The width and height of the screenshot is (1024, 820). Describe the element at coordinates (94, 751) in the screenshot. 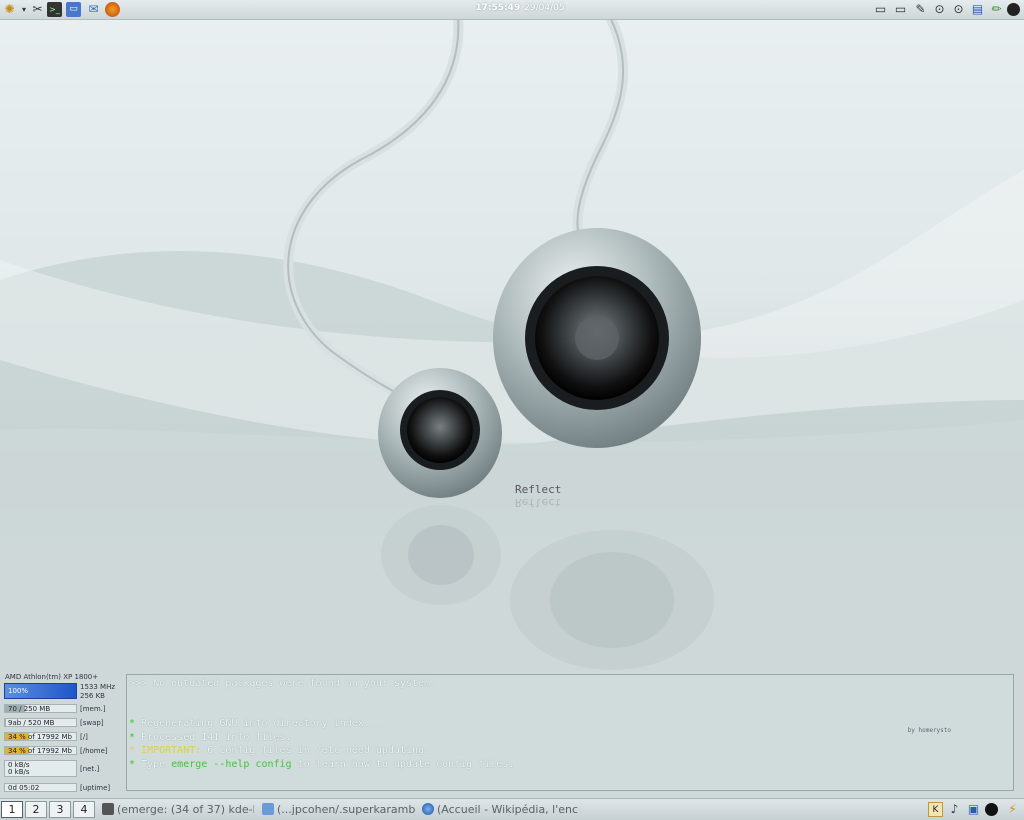

I see `home-disk-label: [/home]` at that location.